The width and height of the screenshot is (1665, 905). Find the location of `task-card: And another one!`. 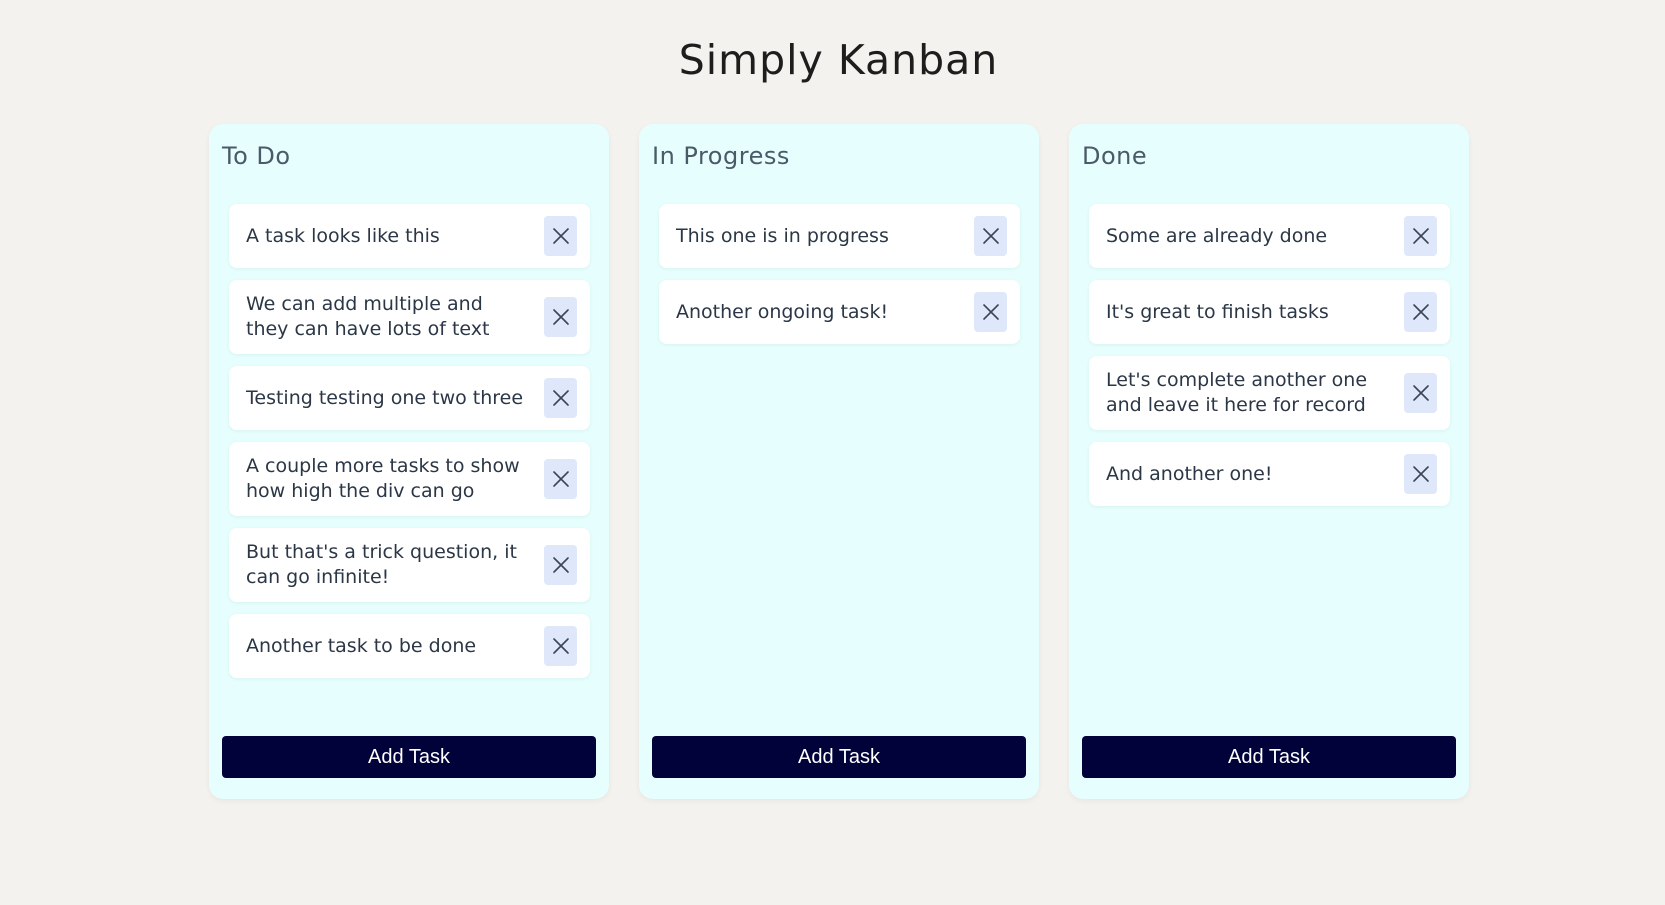

task-card: And another one! is located at coordinates (1269, 474).